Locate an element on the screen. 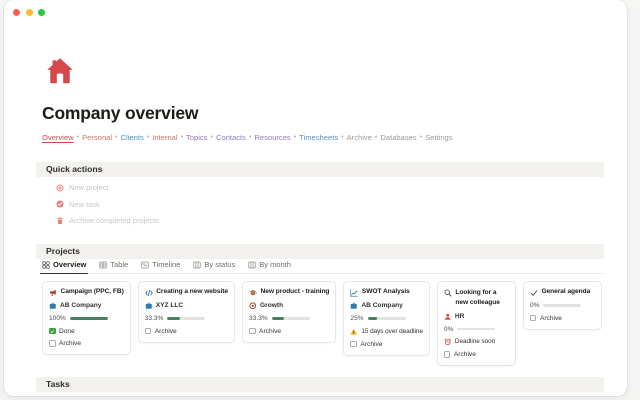  nav-link-settings: Settings is located at coordinates (438, 137).